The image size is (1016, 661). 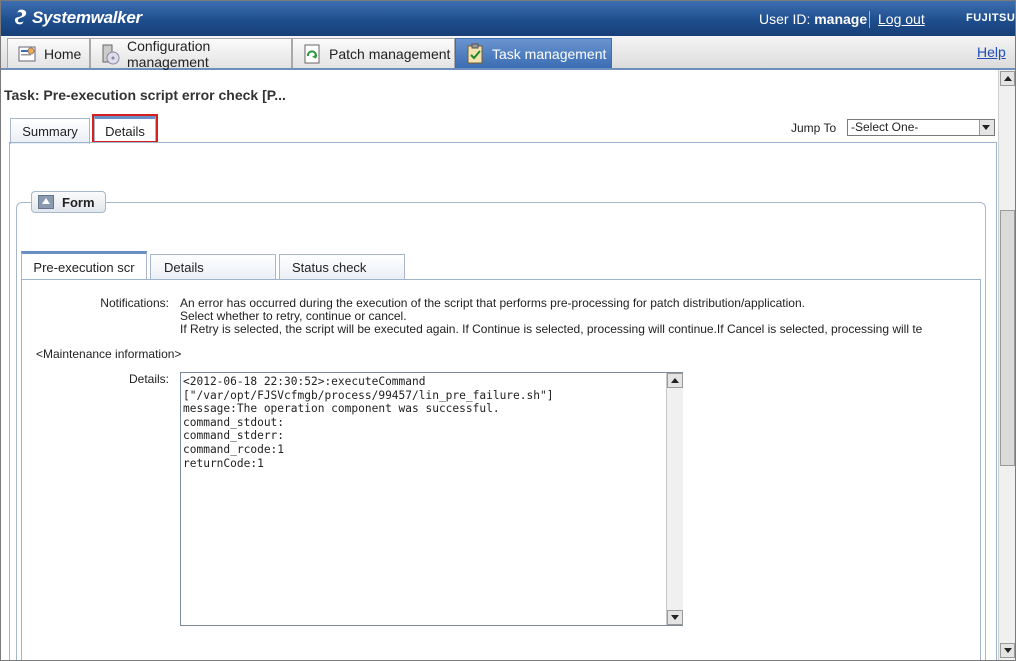 What do you see at coordinates (78, 202) in the screenshot?
I see `form-legend-label: Form` at bounding box center [78, 202].